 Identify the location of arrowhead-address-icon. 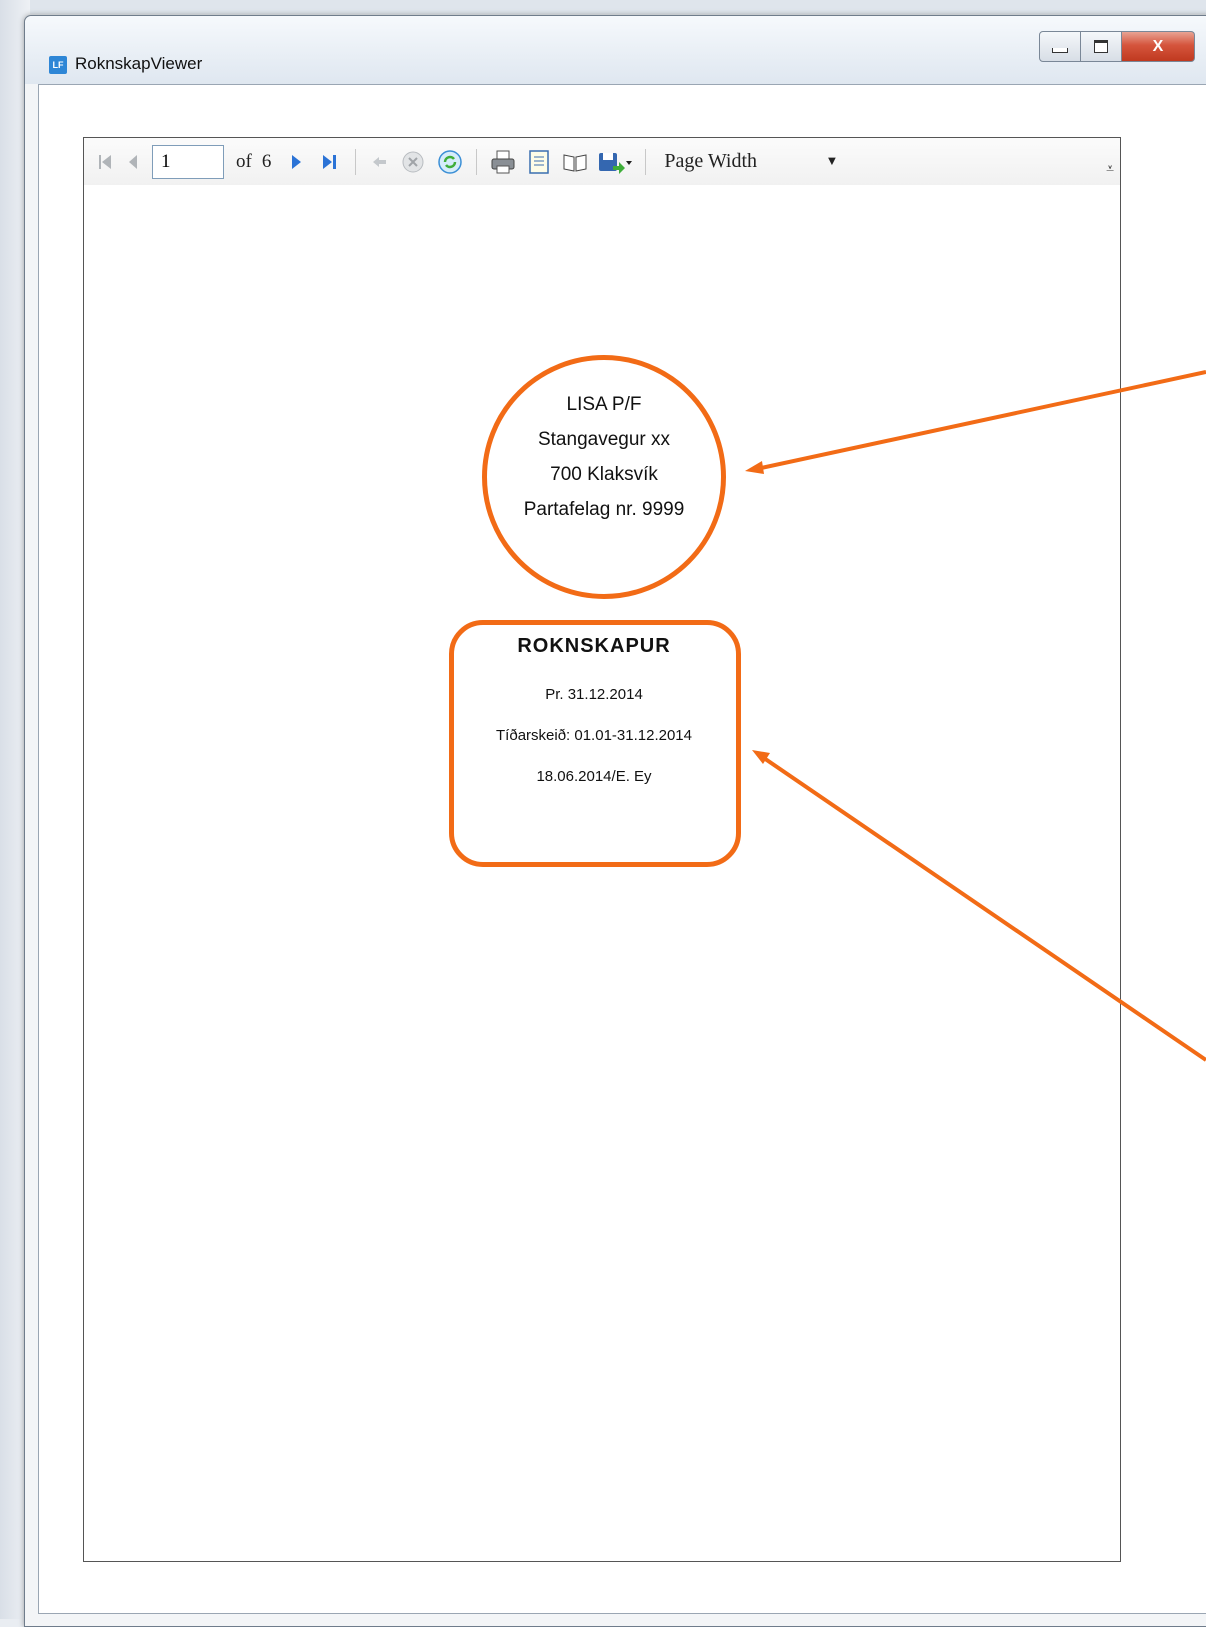
(754, 467).